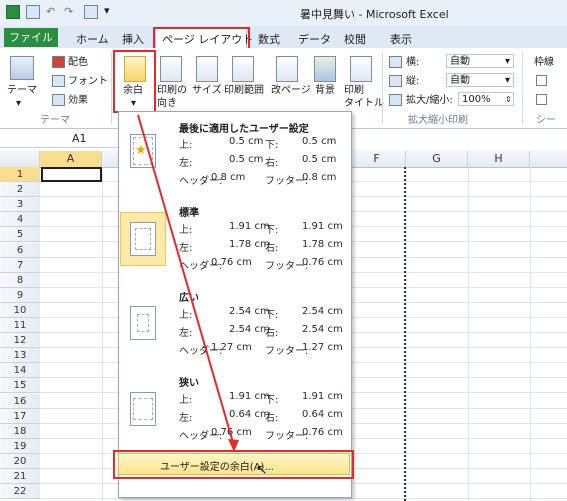  Describe the element at coordinates (20, 340) in the screenshot. I see `row-header: 12` at that location.